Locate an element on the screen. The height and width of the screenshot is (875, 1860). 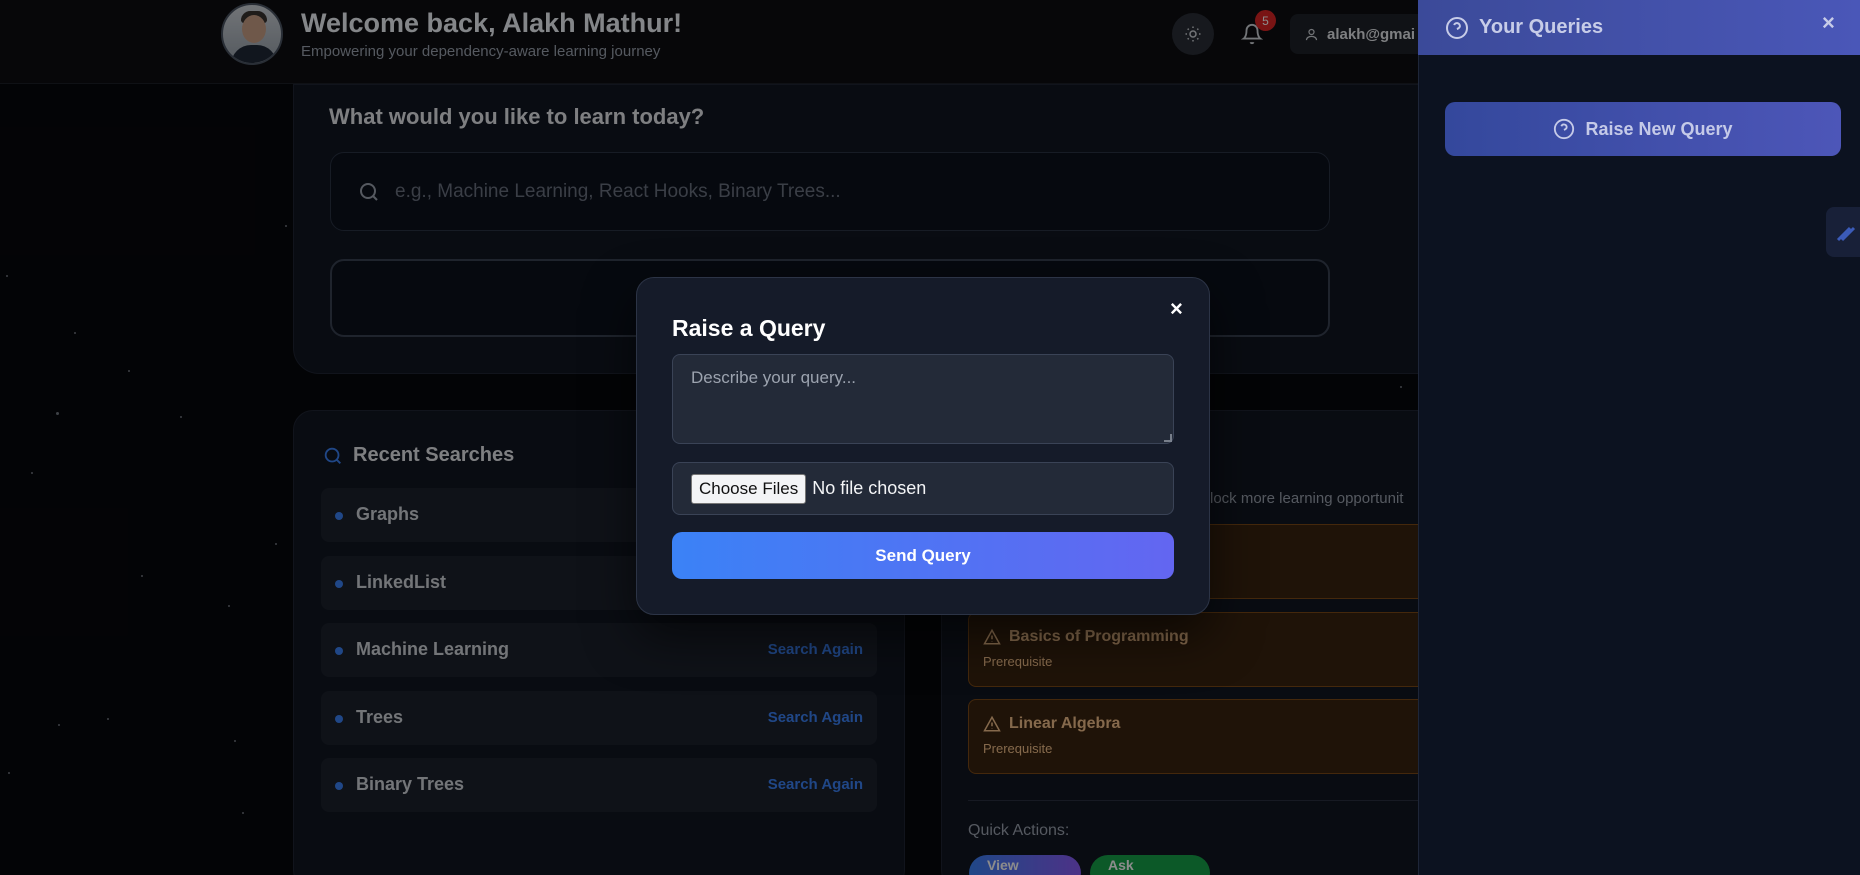
file-status-text: No file chosen is located at coordinates (869, 488).